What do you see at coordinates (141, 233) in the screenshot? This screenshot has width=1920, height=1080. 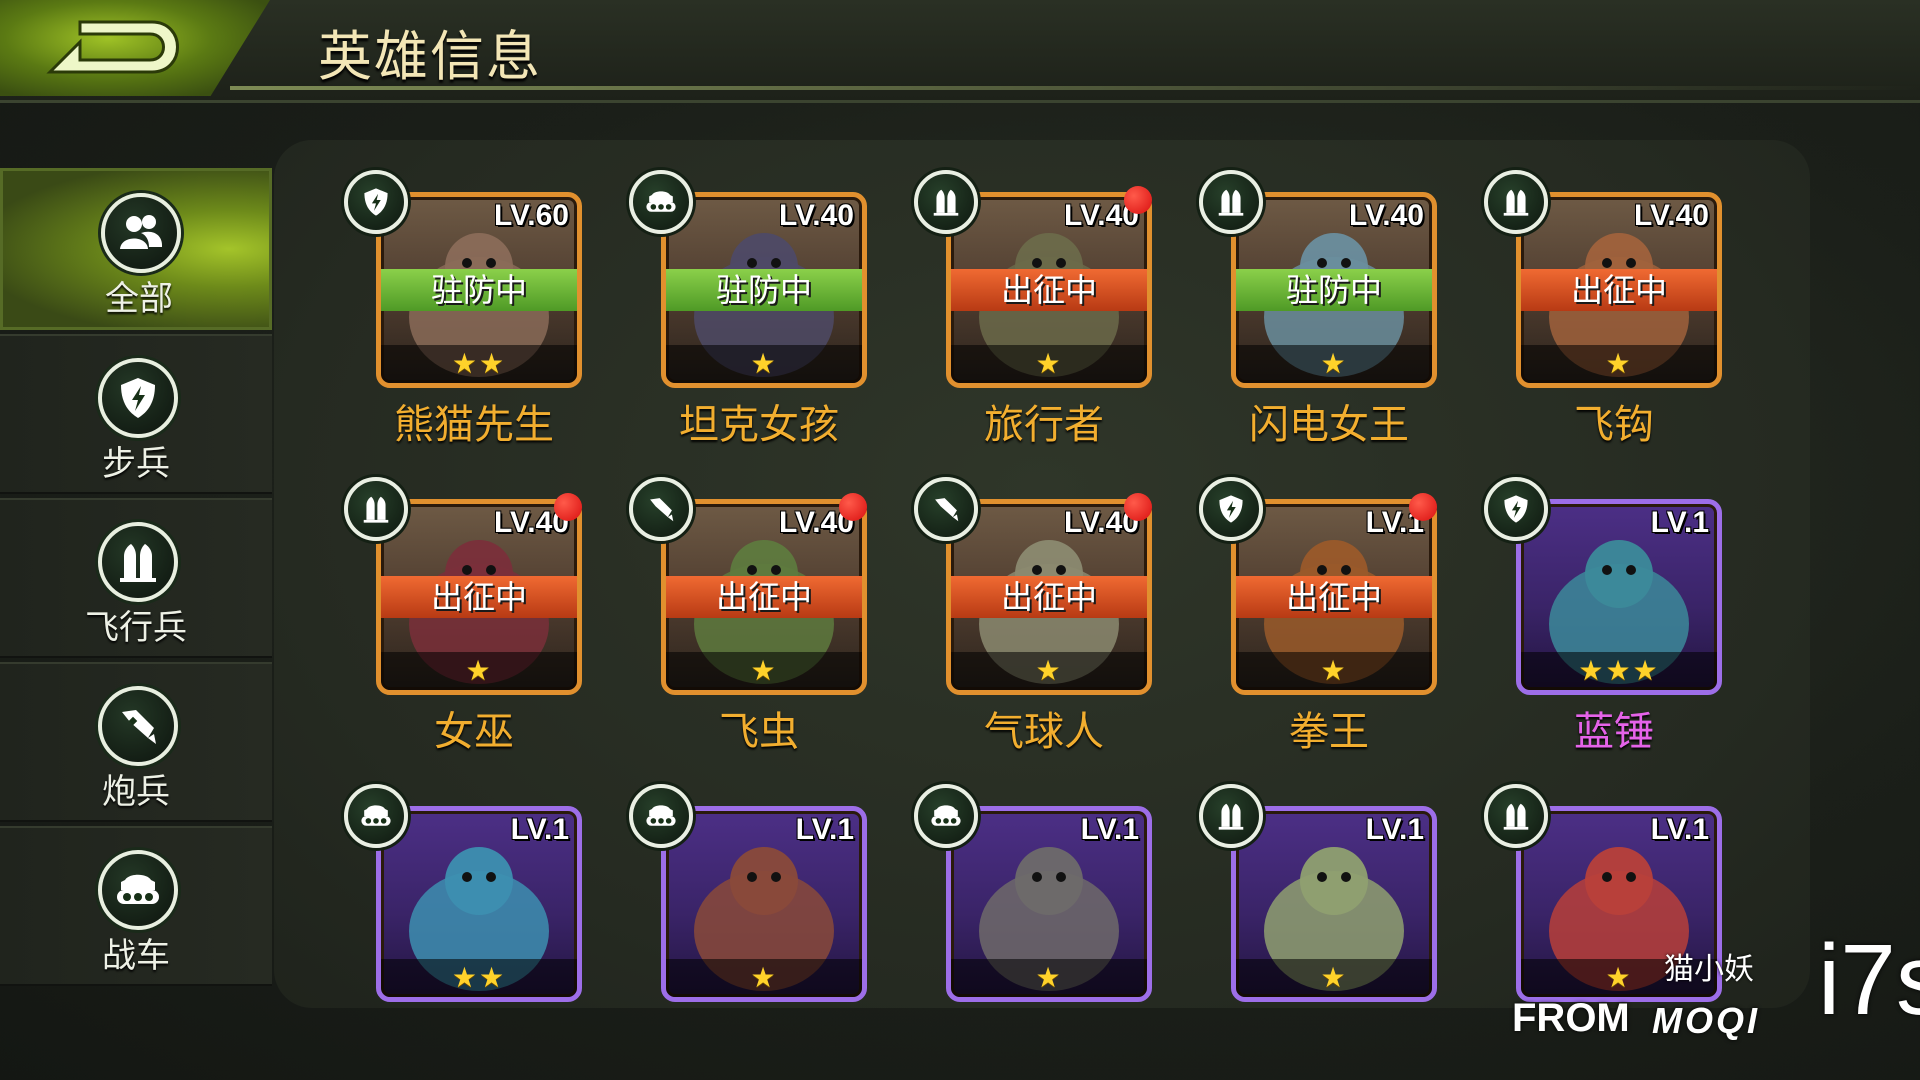 I see `group-icon` at bounding box center [141, 233].